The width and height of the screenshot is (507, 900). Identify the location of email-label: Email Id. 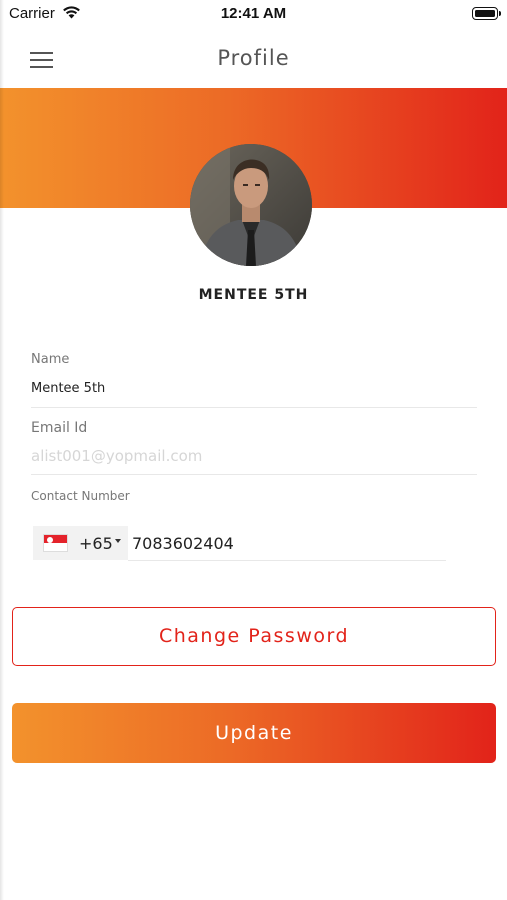
(59, 428).